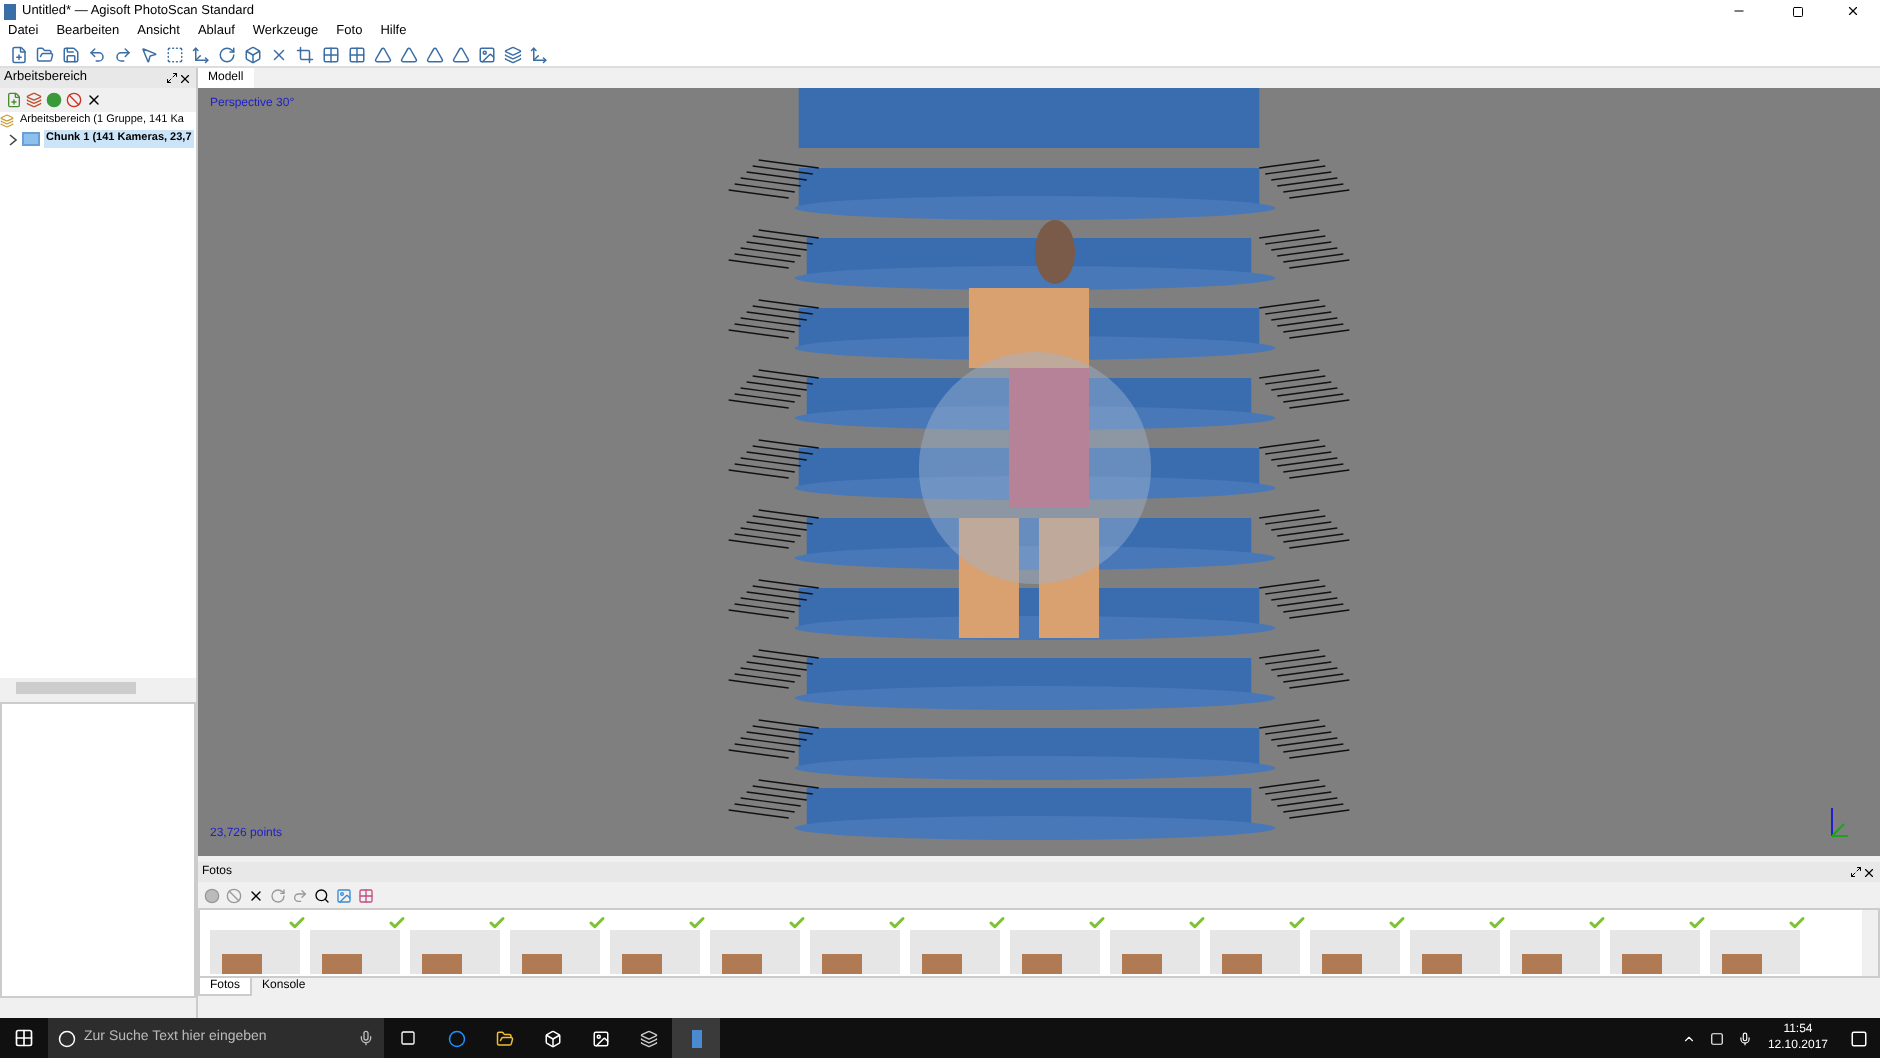 The width and height of the screenshot is (1880, 1058). Describe the element at coordinates (512, 54) in the screenshot. I see `layers-icon` at that location.